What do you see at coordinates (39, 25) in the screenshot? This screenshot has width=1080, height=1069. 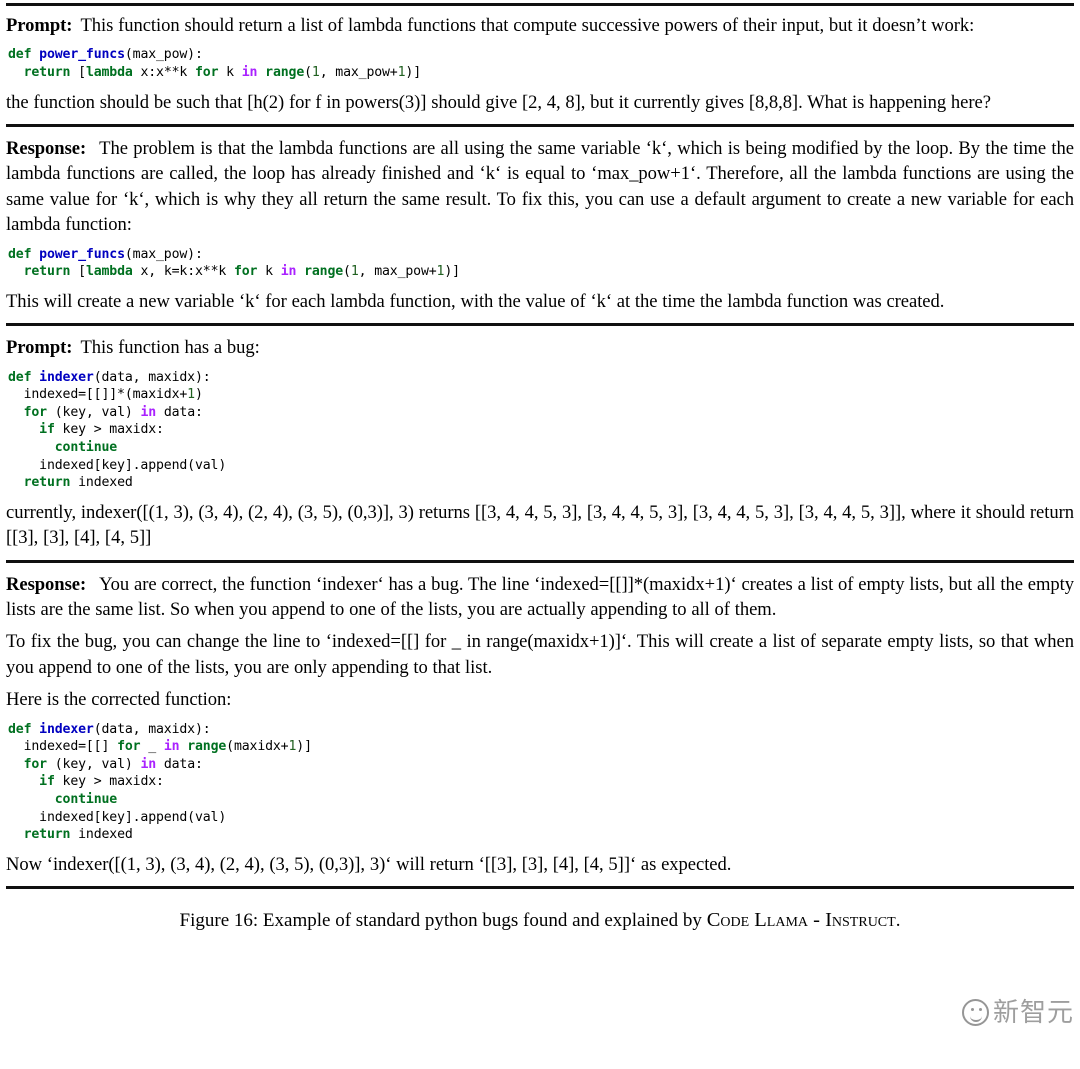 I see `prompt-label: Prompt:` at bounding box center [39, 25].